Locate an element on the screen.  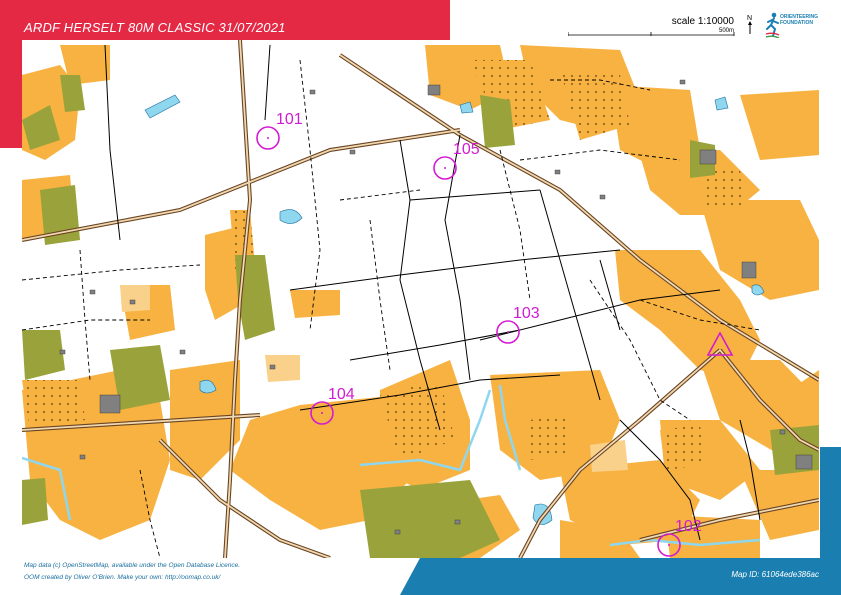
control-label: 102 is located at coordinates (688, 526).